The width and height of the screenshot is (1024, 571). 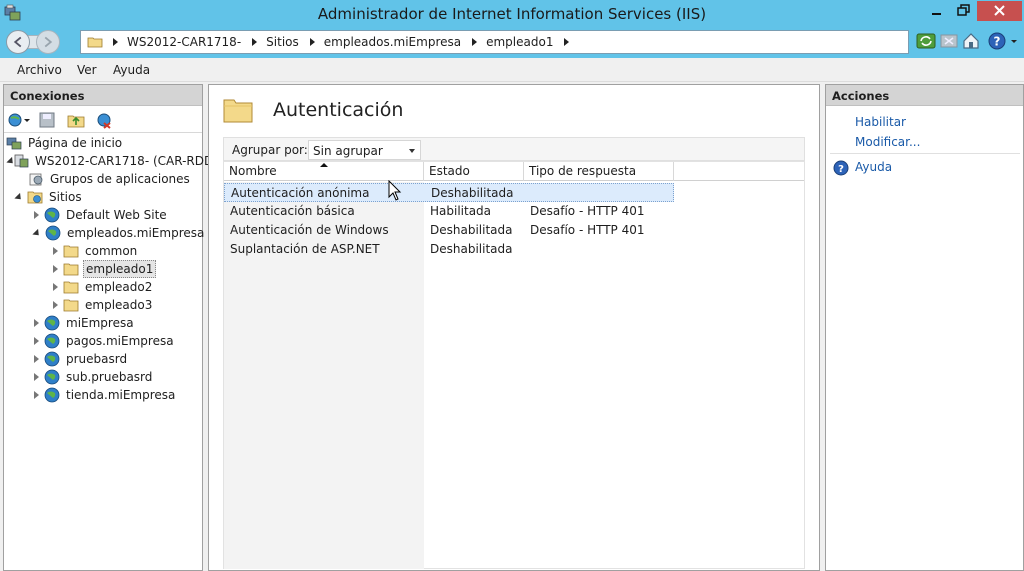 What do you see at coordinates (449, 249) in the screenshot?
I see `table-row: Suplantación de ASP.NET Deshabilitada` at bounding box center [449, 249].